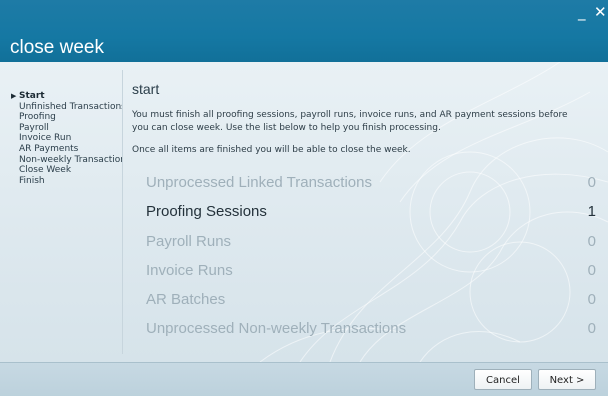 The image size is (608, 396). What do you see at coordinates (276, 329) in the screenshot?
I see `item-name: Unprocessed Non-weekly Transactions` at bounding box center [276, 329].